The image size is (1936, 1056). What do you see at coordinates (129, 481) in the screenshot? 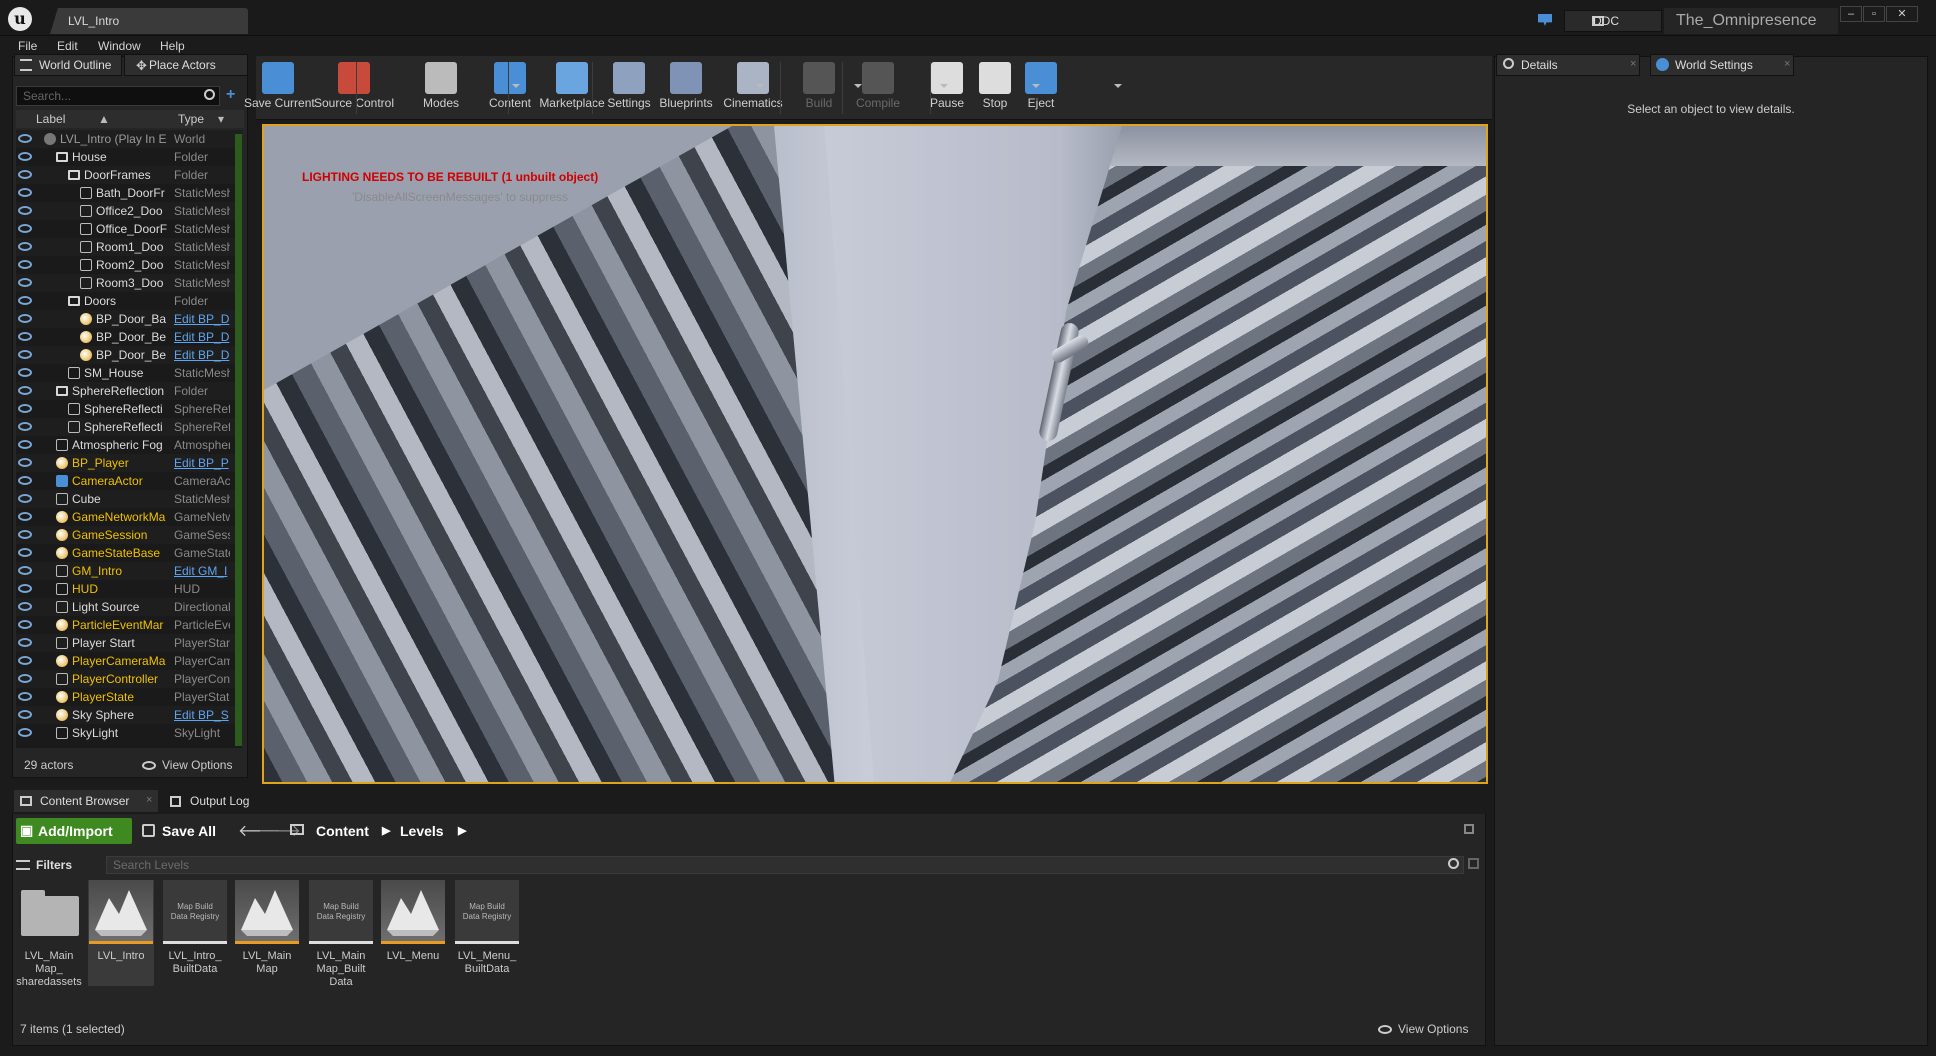
I see `outliner-row: CameraActor CameraAc` at bounding box center [129, 481].